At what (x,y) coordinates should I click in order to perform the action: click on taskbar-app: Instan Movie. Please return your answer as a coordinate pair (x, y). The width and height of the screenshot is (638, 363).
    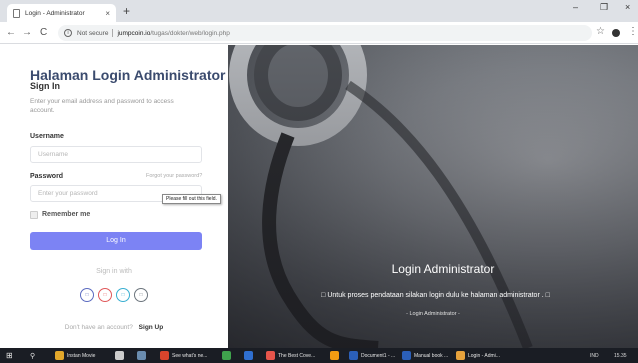
    Looking at the image, I should click on (75, 355).